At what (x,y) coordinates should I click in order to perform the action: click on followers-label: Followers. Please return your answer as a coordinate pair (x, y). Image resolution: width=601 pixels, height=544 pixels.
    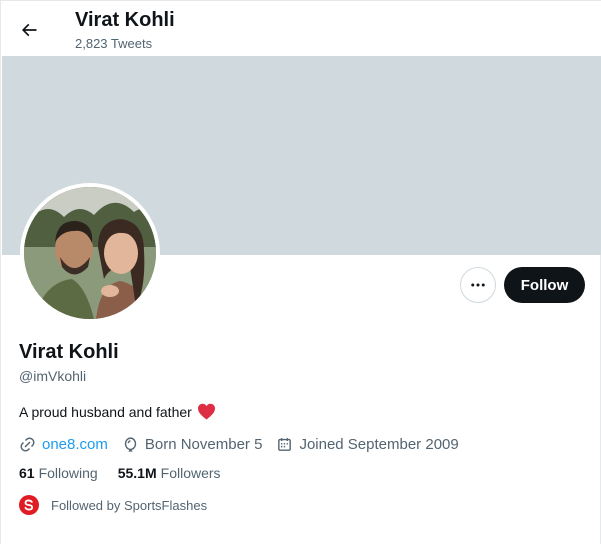
    Looking at the image, I should click on (190, 473).